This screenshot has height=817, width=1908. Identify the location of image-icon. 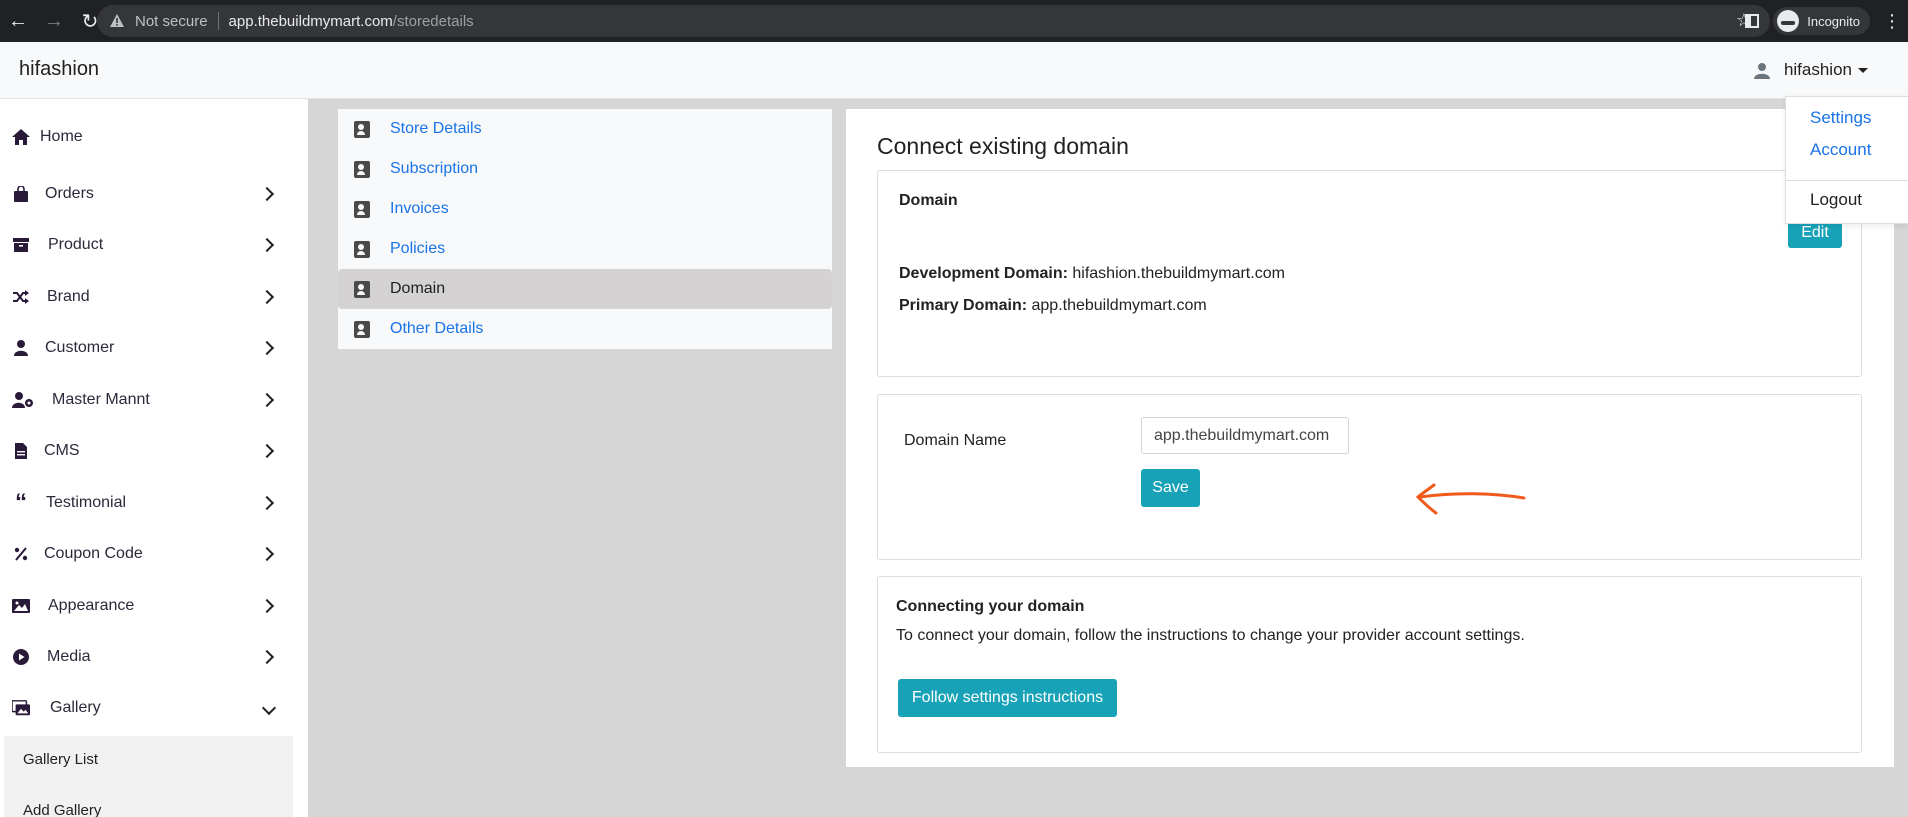
(21, 606).